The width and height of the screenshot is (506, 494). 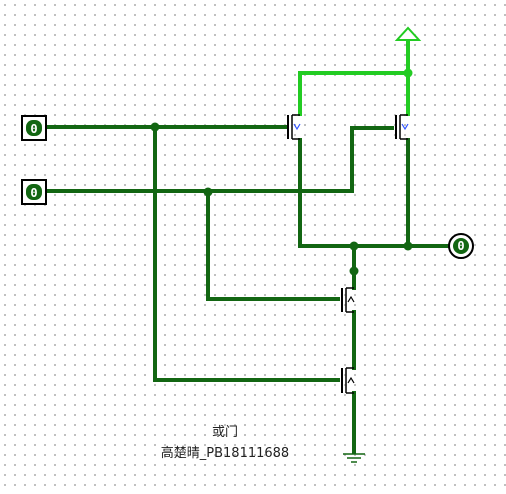 What do you see at coordinates (354, 77) in the screenshot?
I see `high-wires` at bounding box center [354, 77].